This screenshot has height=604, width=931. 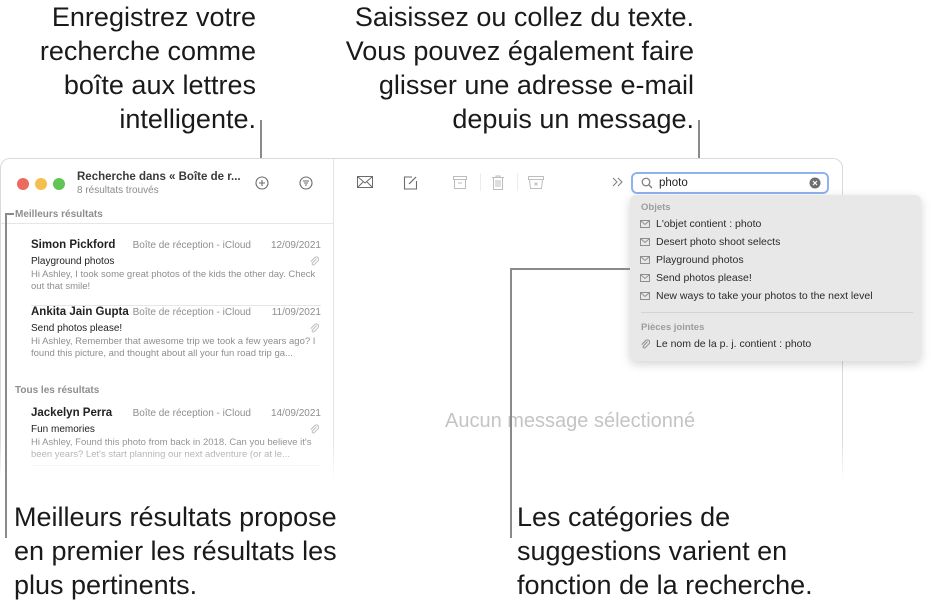 What do you see at coordinates (295, 245) in the screenshot?
I see `message-date: 12/09/2021` at bounding box center [295, 245].